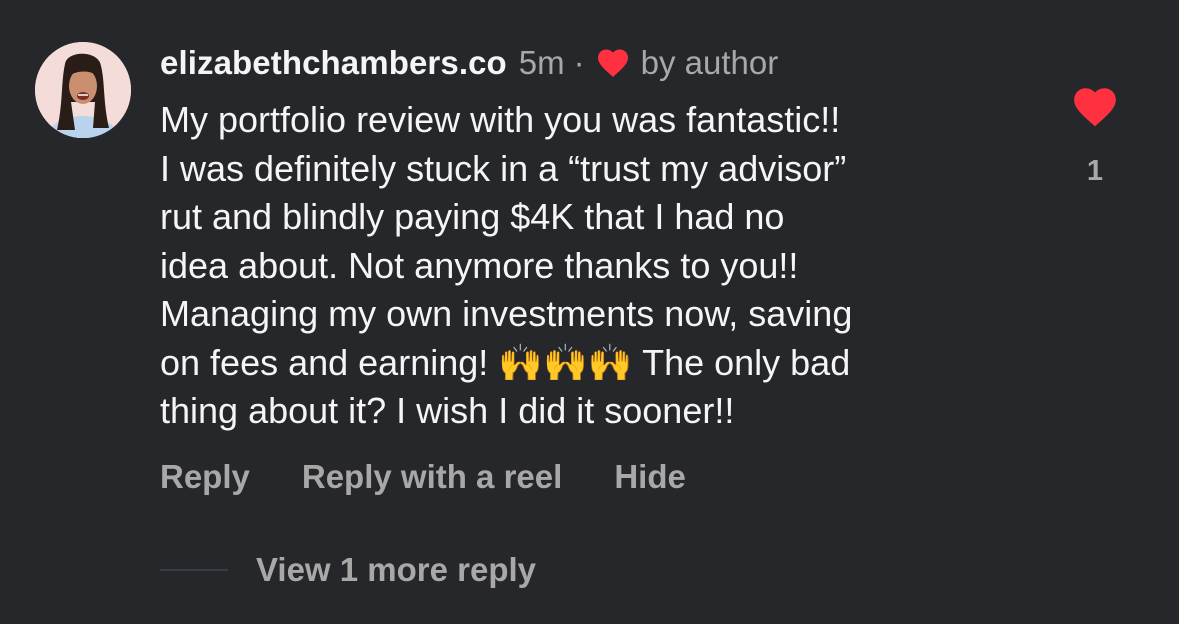 The width and height of the screenshot is (1179, 624). I want to click on like-count: 1, so click(1095, 171).